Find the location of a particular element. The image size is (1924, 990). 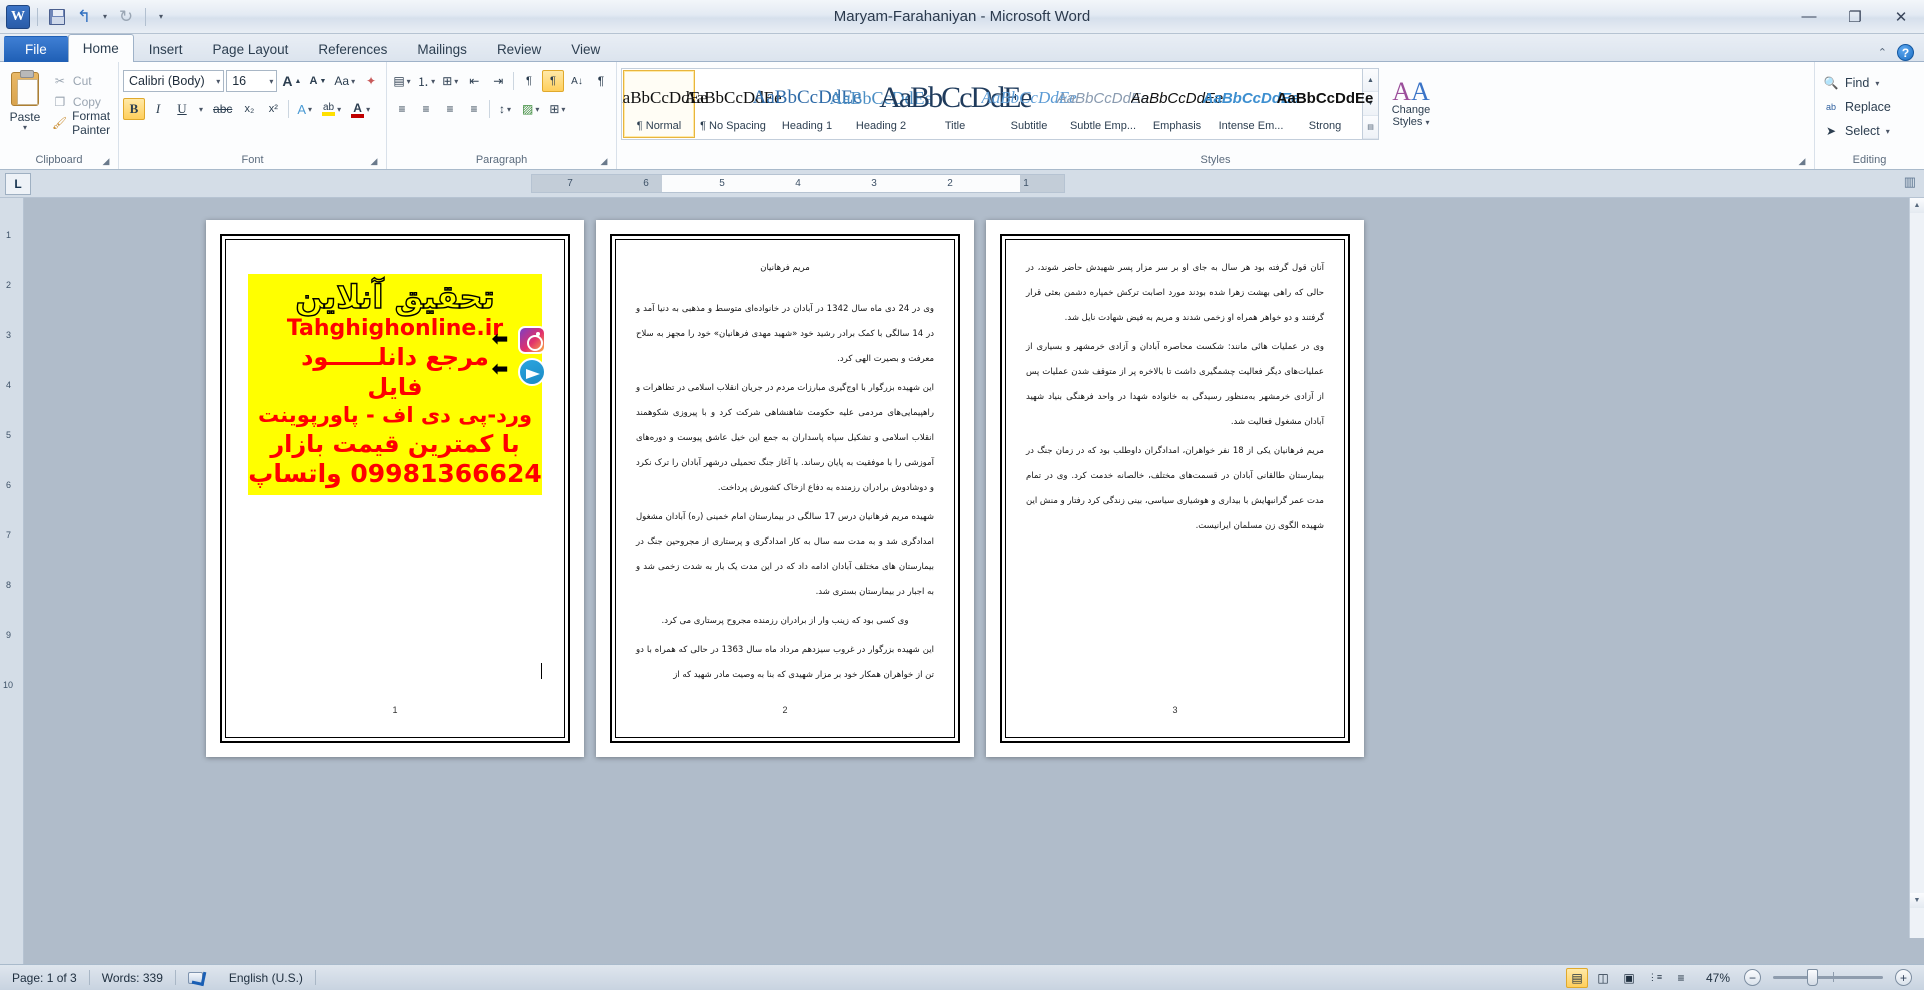

ruler-view-toggle-icon: ▥ is located at coordinates (1910, 182).